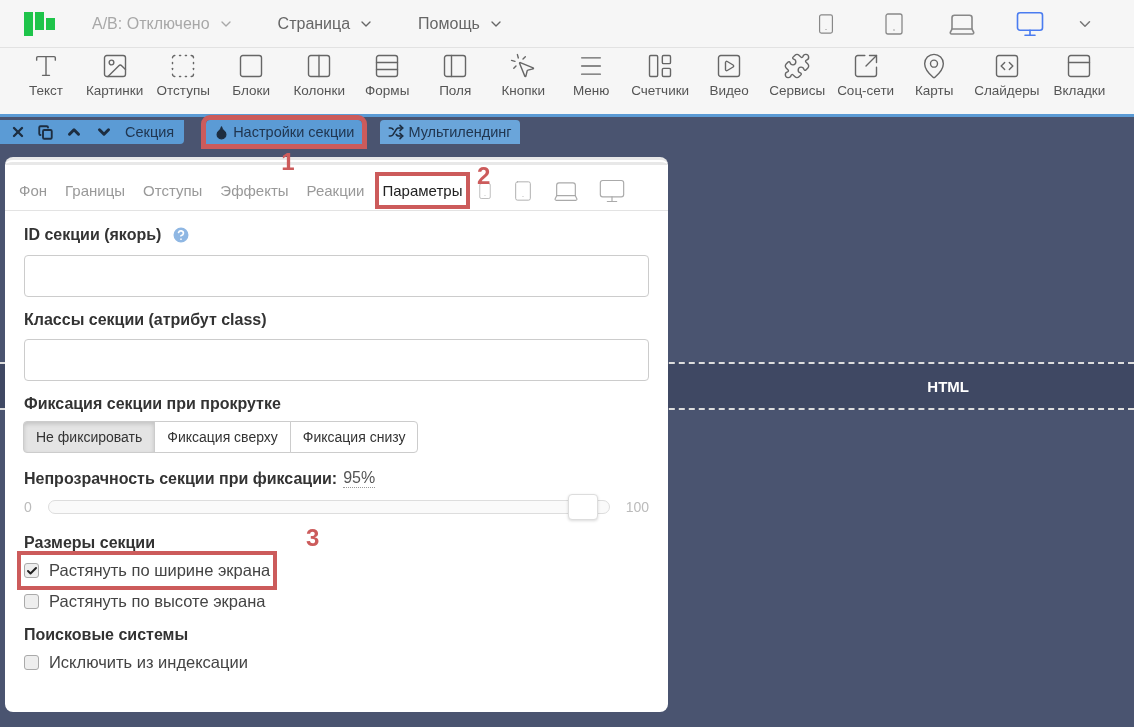  What do you see at coordinates (45, 132) in the screenshot?
I see `copy-icon` at bounding box center [45, 132].